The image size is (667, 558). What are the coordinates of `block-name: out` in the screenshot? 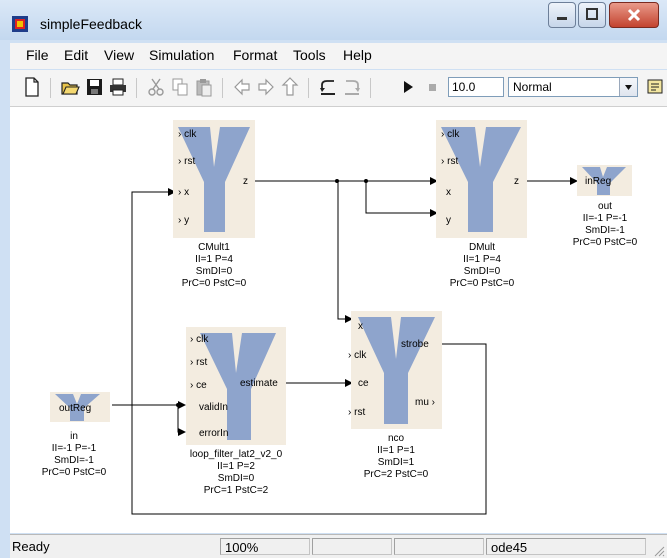 It's located at (605, 206).